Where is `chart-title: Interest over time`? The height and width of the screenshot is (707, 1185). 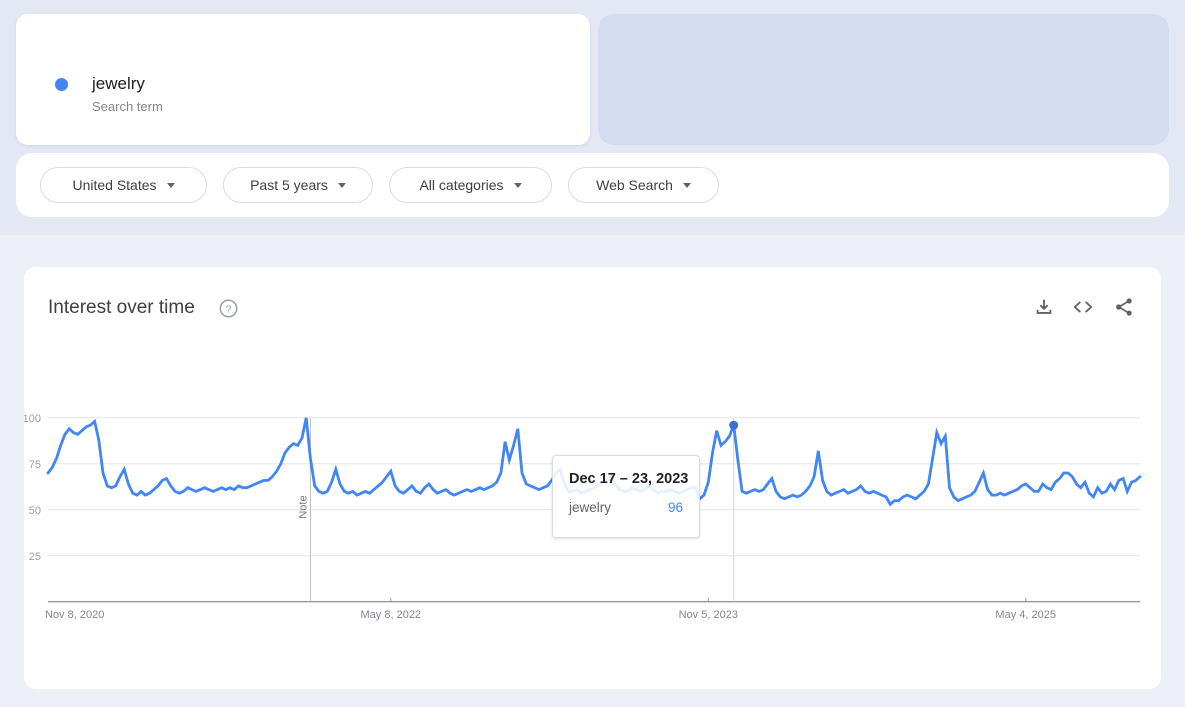 chart-title: Interest over time is located at coordinates (121, 307).